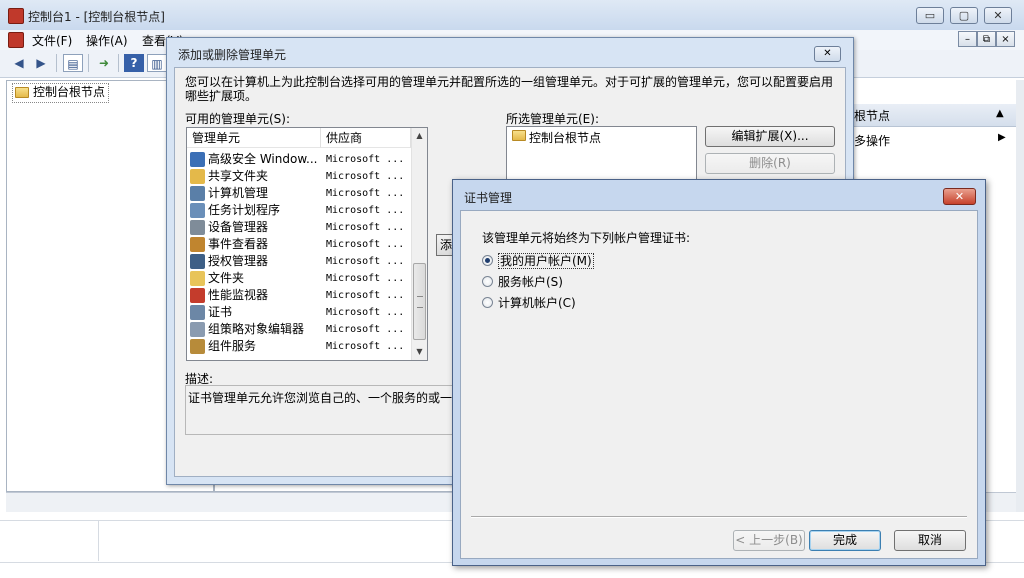  I want to click on cert-dialog-separator, so click(719, 517).